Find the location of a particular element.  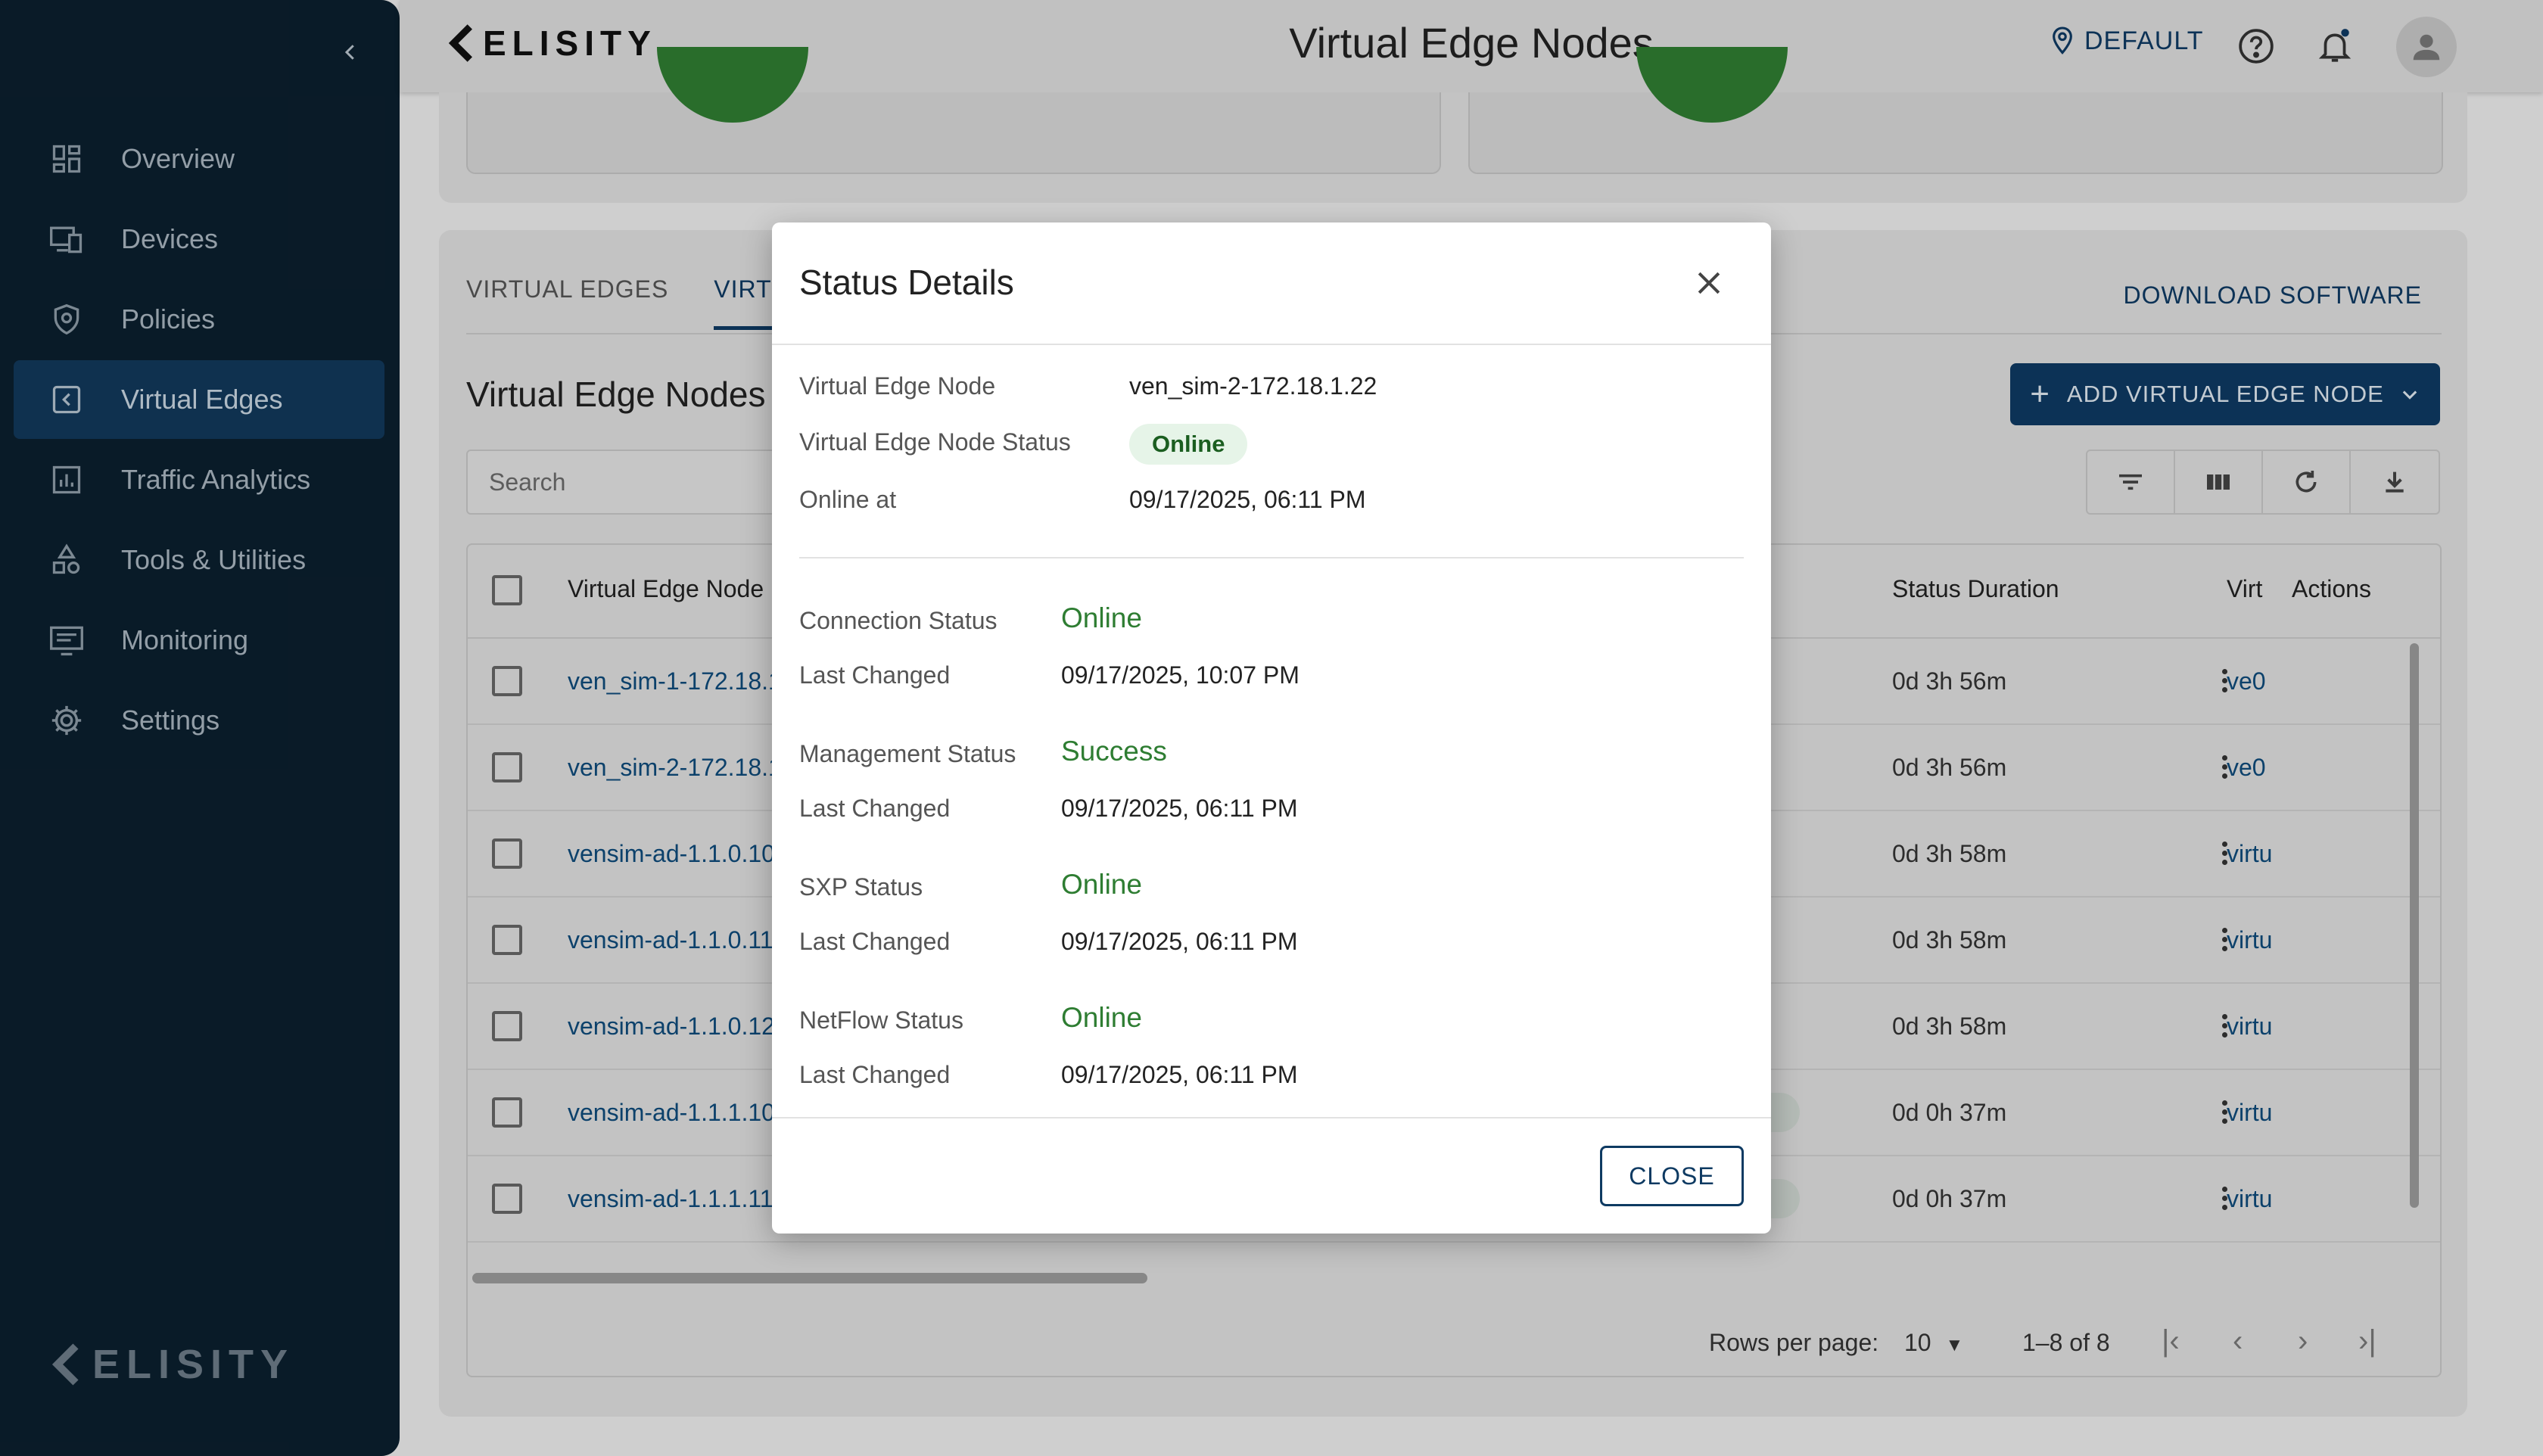

sxp-status-value: Online is located at coordinates (1101, 884).